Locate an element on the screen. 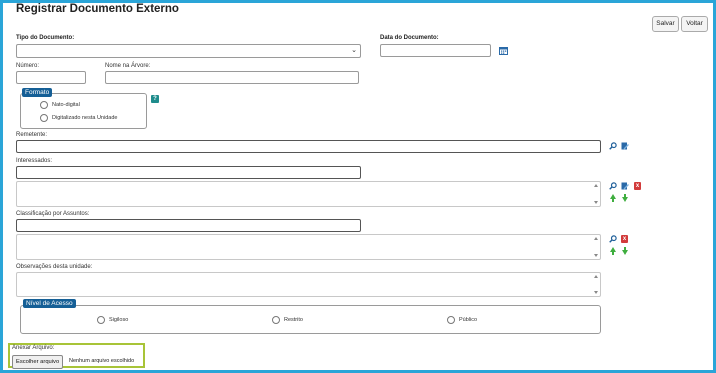 This screenshot has height=373, width=716. radio-nato-digital-label: Nato-digital is located at coordinates (66, 105).